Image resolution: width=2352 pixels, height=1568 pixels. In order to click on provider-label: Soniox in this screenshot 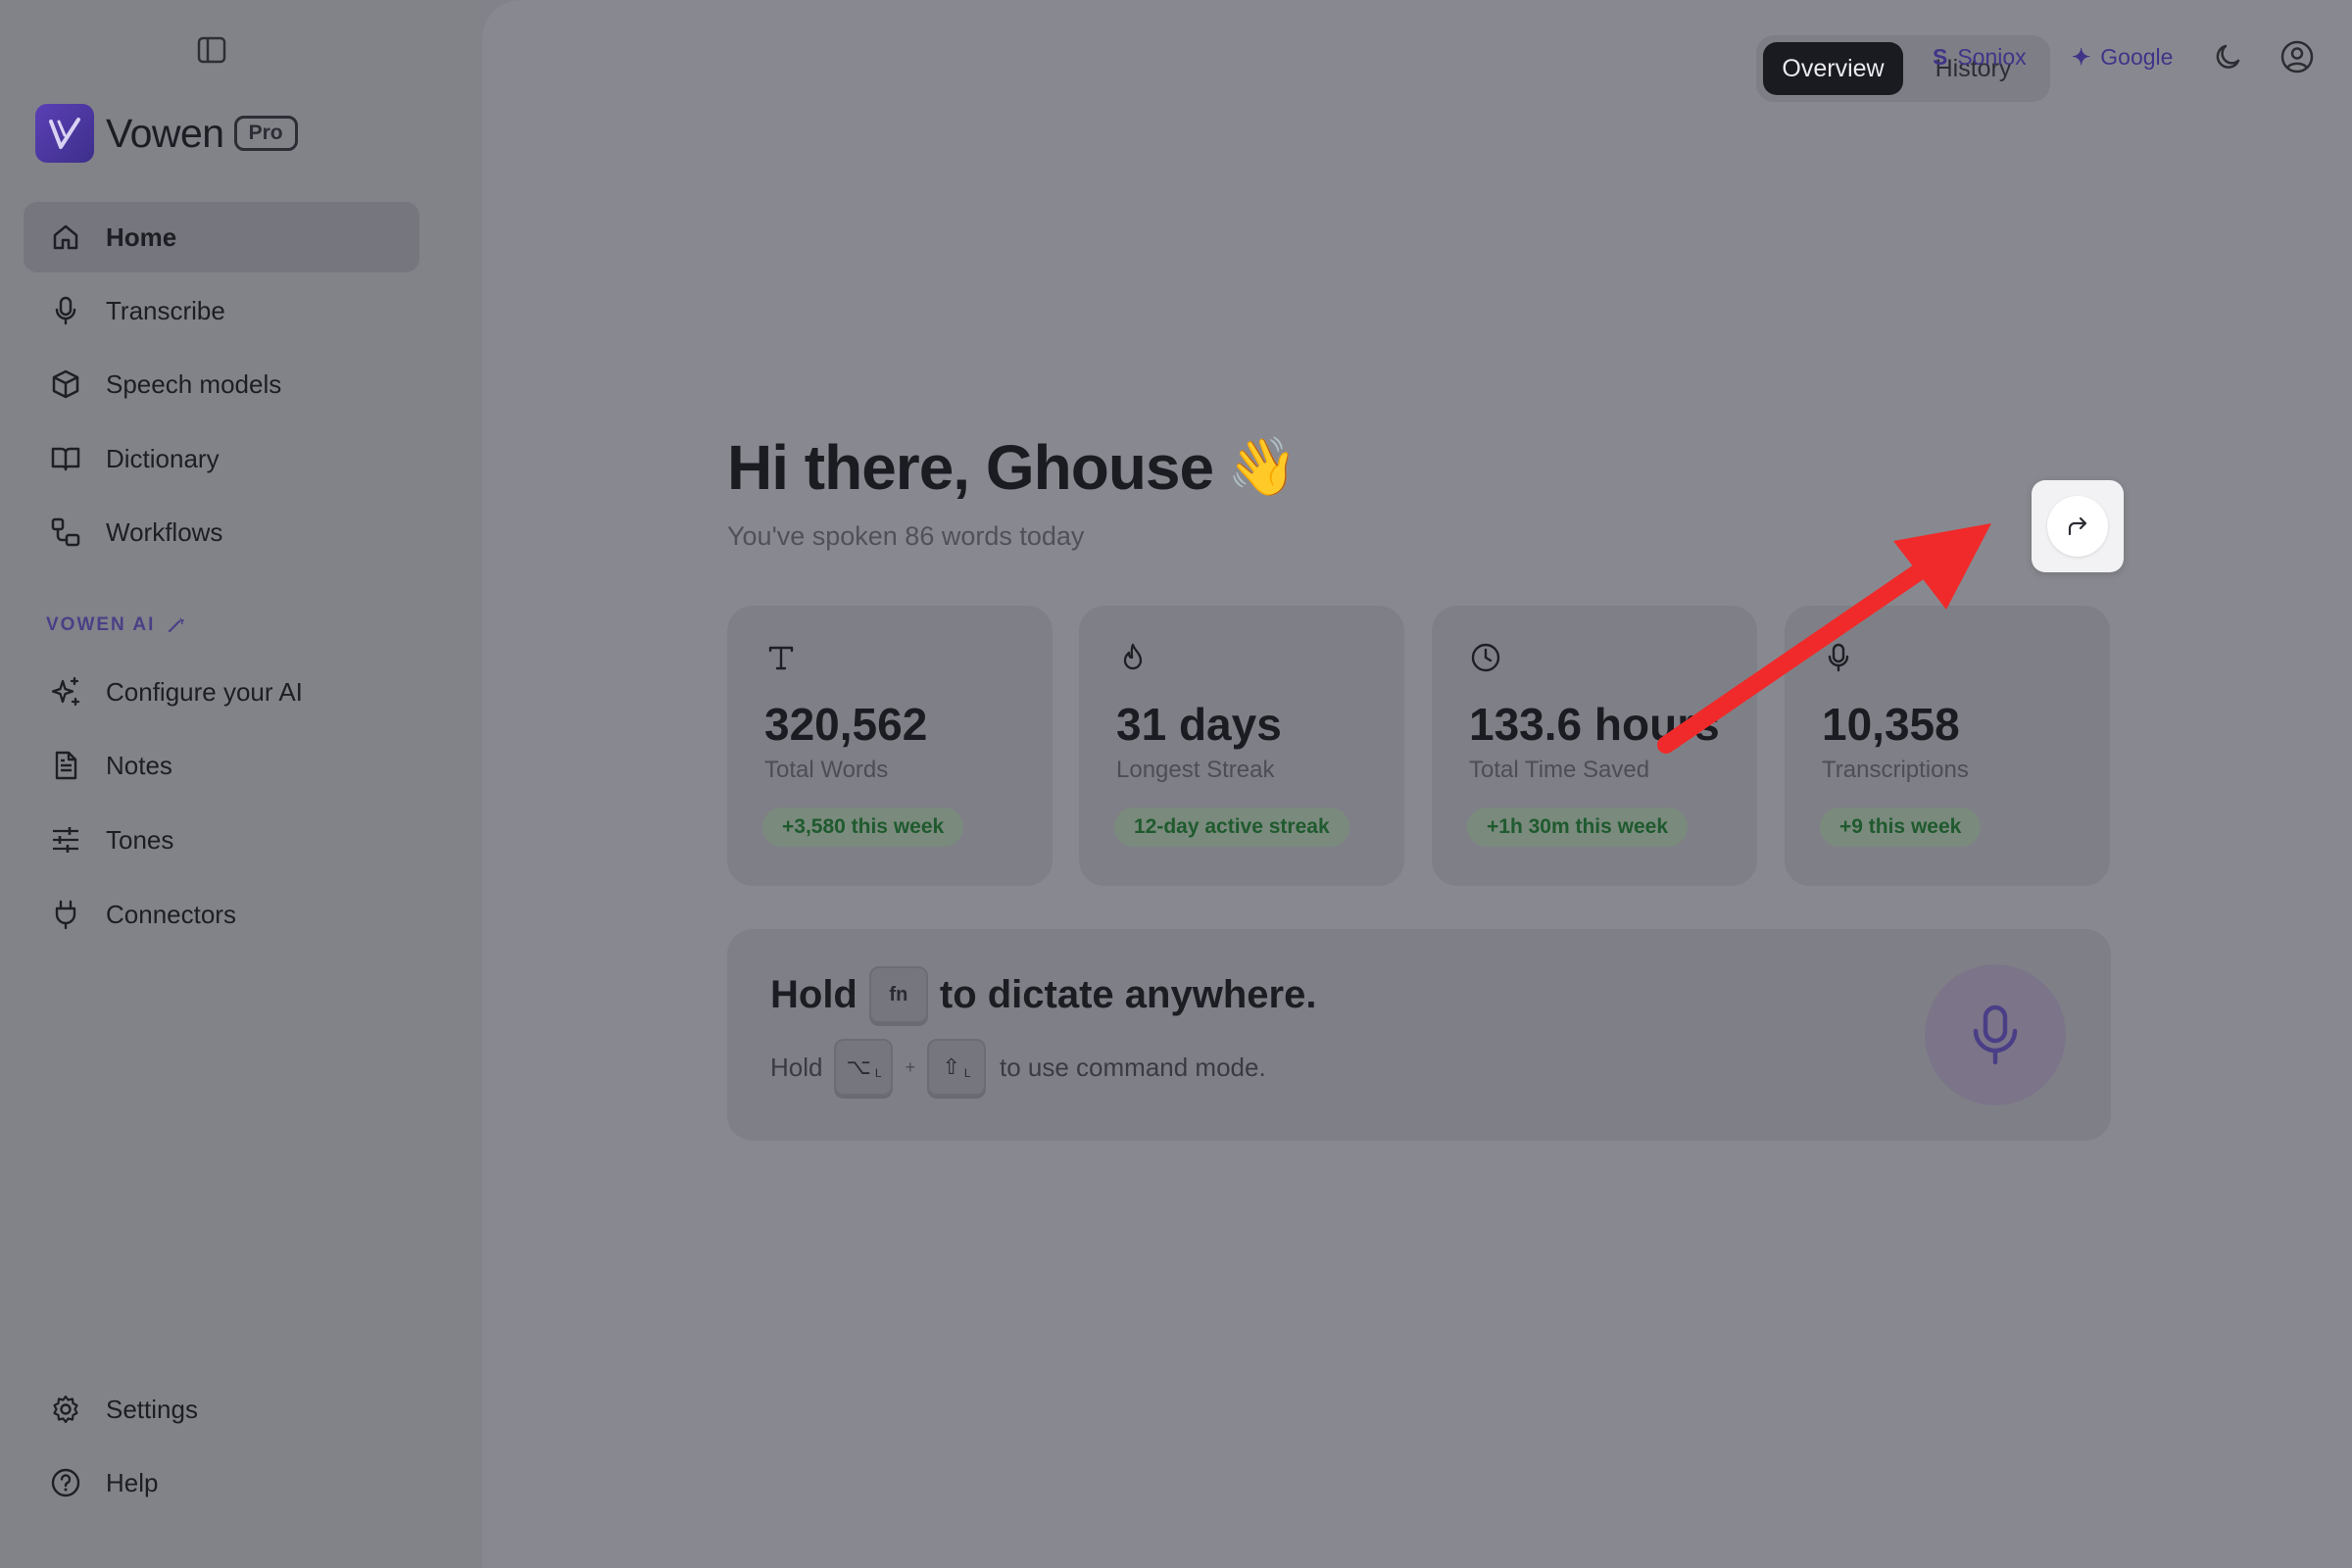, I will do `click(1992, 56)`.